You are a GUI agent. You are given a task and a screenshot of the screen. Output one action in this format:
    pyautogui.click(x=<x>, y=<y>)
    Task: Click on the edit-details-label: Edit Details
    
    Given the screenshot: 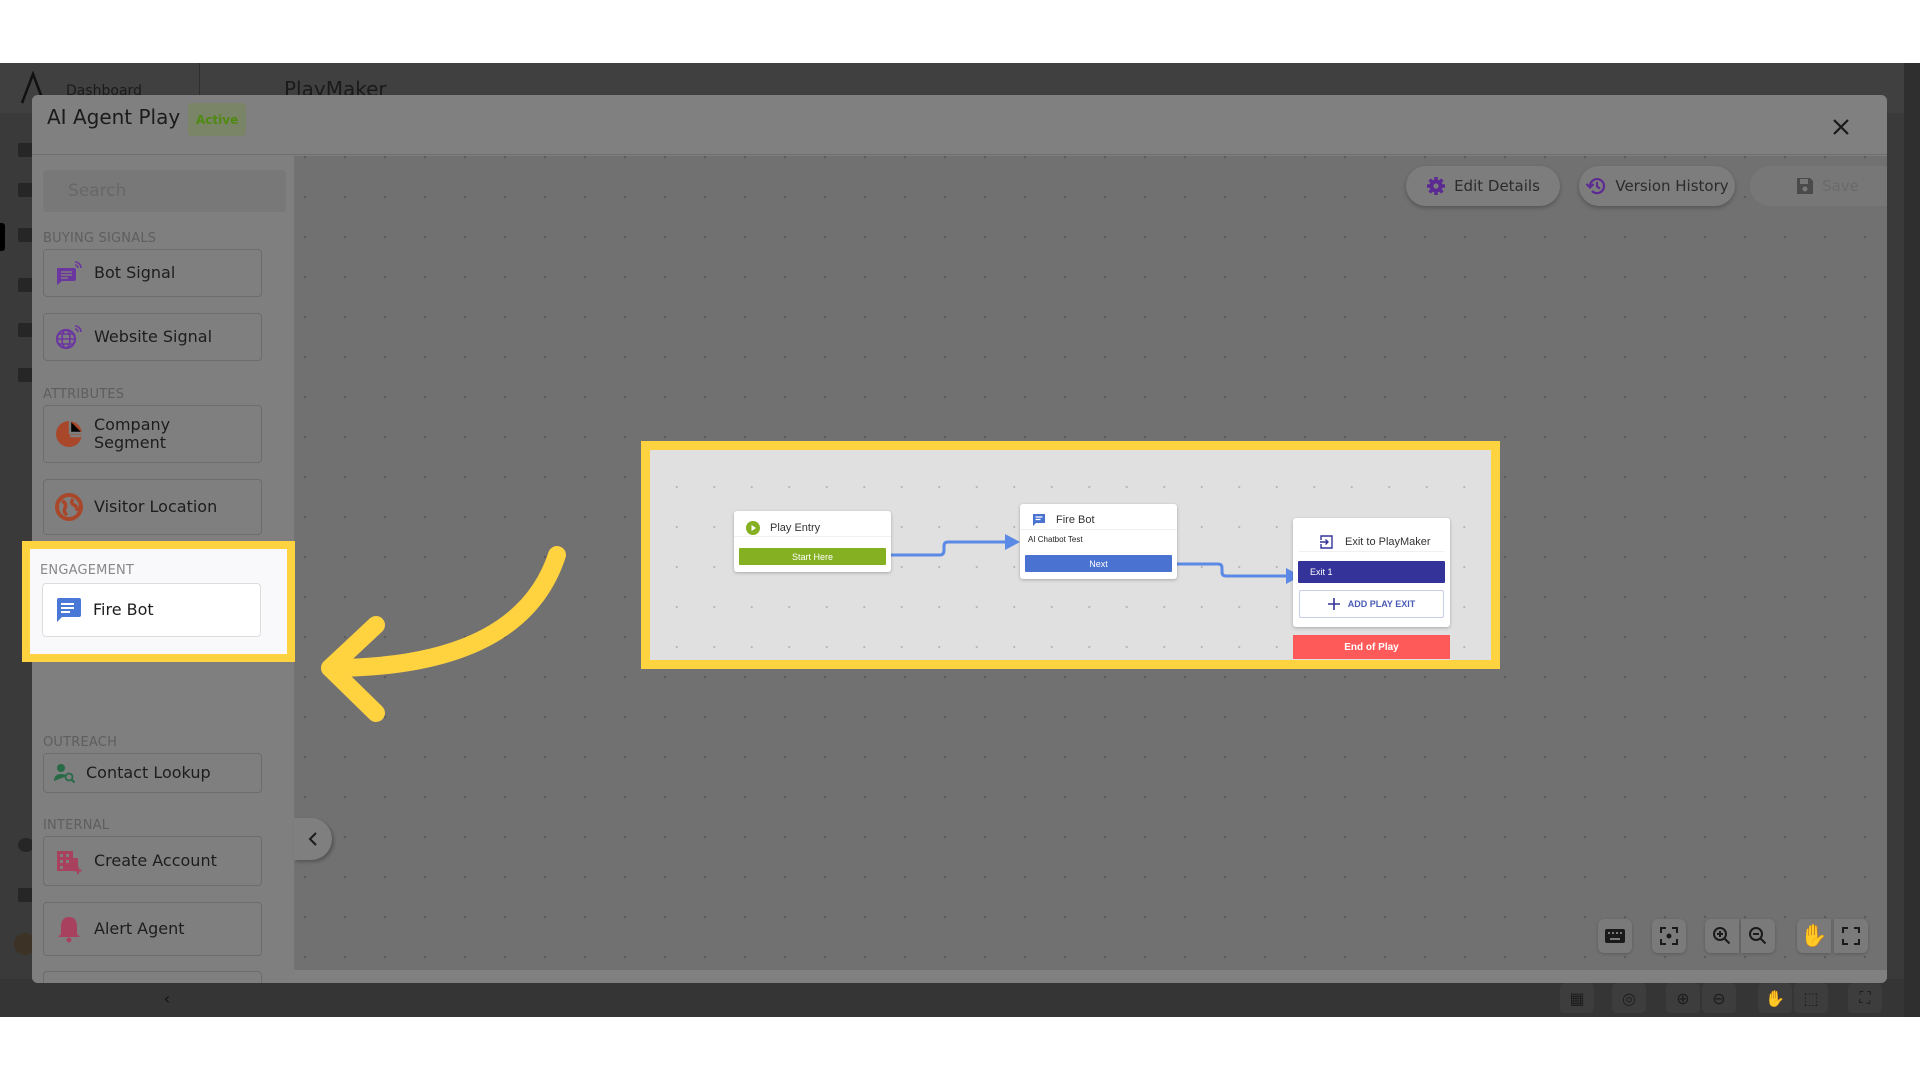 What is the action you would take?
    pyautogui.click(x=1497, y=186)
    